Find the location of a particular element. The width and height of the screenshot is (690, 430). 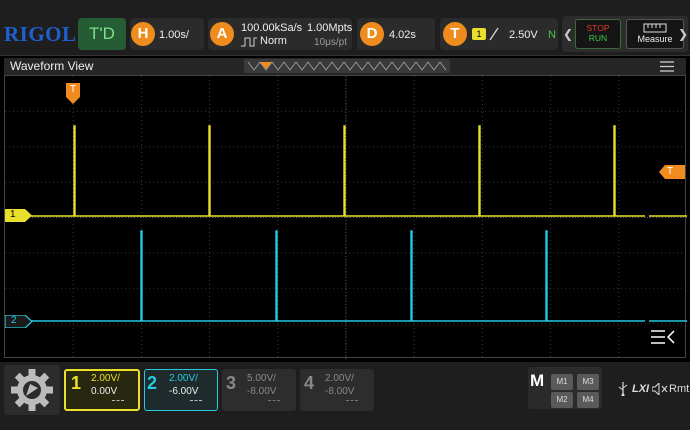

math-m1-button: M1 is located at coordinates (562, 382).